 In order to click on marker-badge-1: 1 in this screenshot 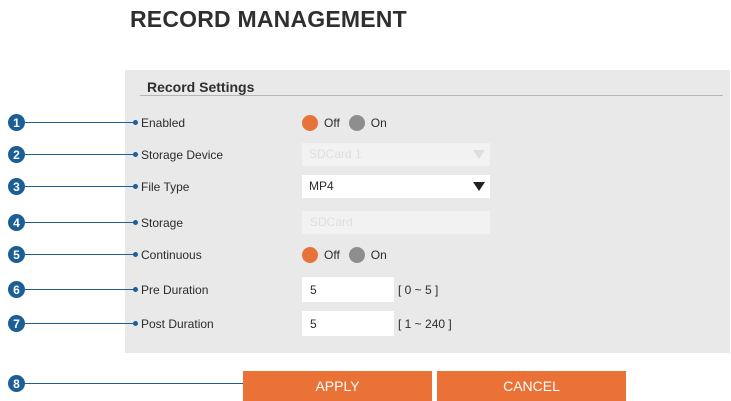, I will do `click(16, 122)`.